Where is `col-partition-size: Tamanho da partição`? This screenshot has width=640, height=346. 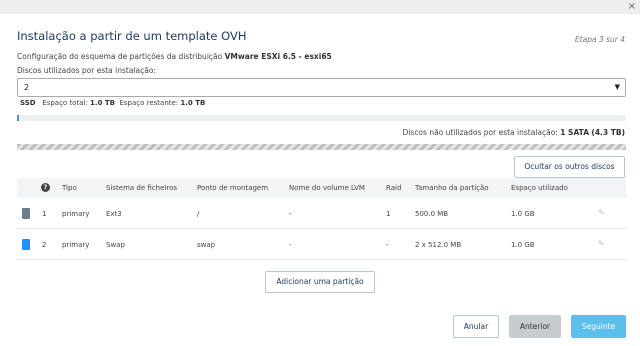
col-partition-size: Tamanho da partição is located at coordinates (452, 188).